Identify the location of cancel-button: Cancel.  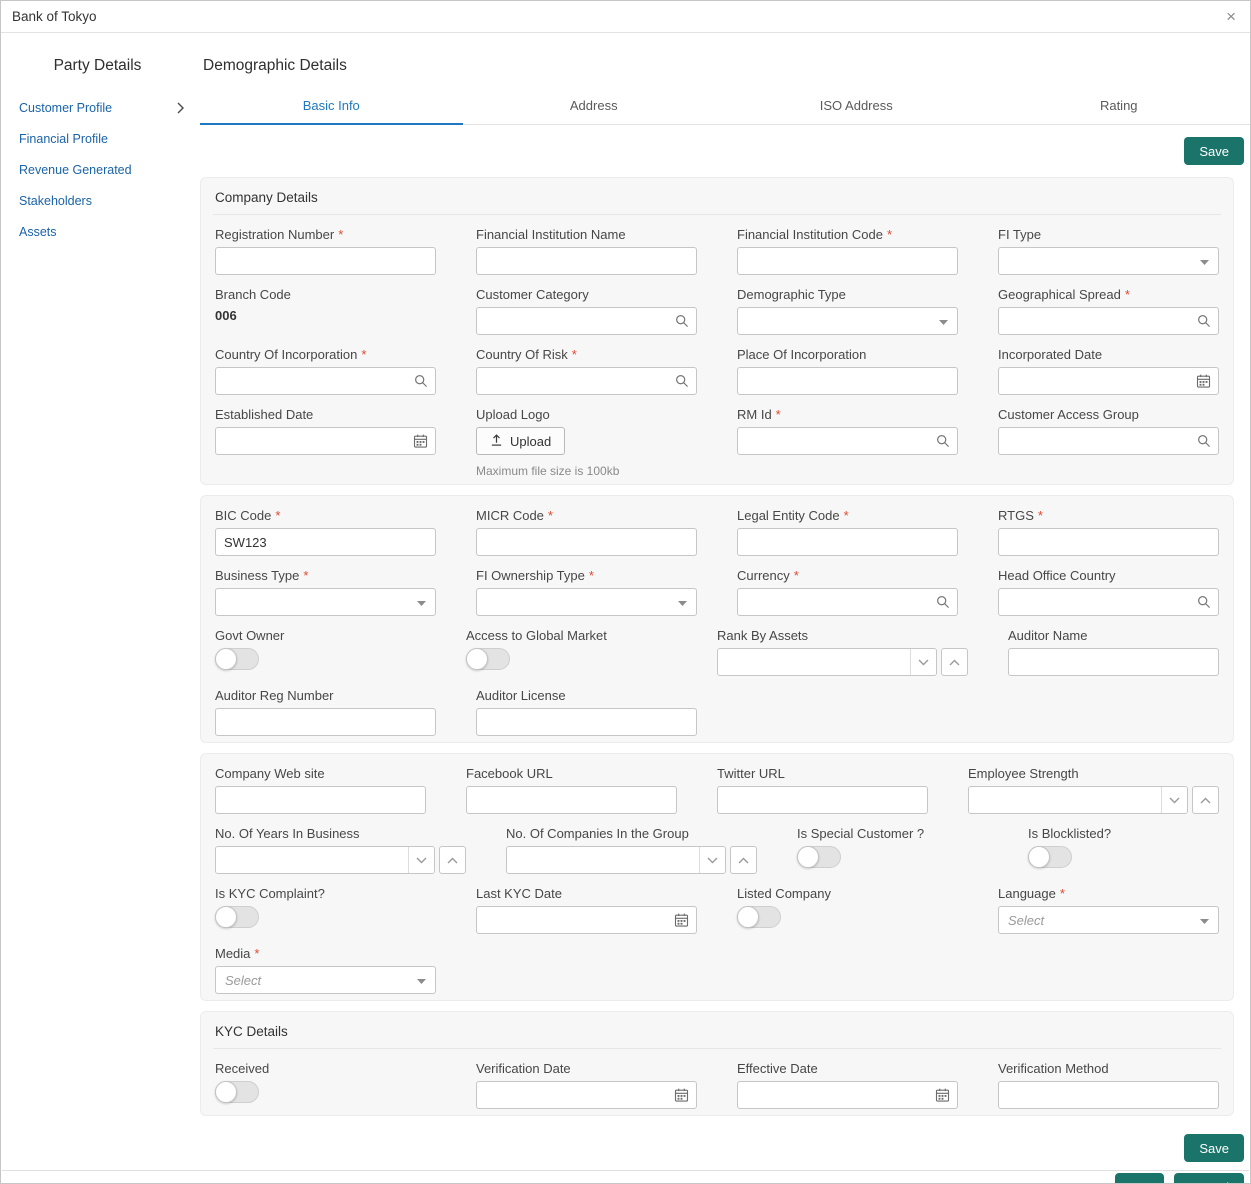
(1208, 1178).